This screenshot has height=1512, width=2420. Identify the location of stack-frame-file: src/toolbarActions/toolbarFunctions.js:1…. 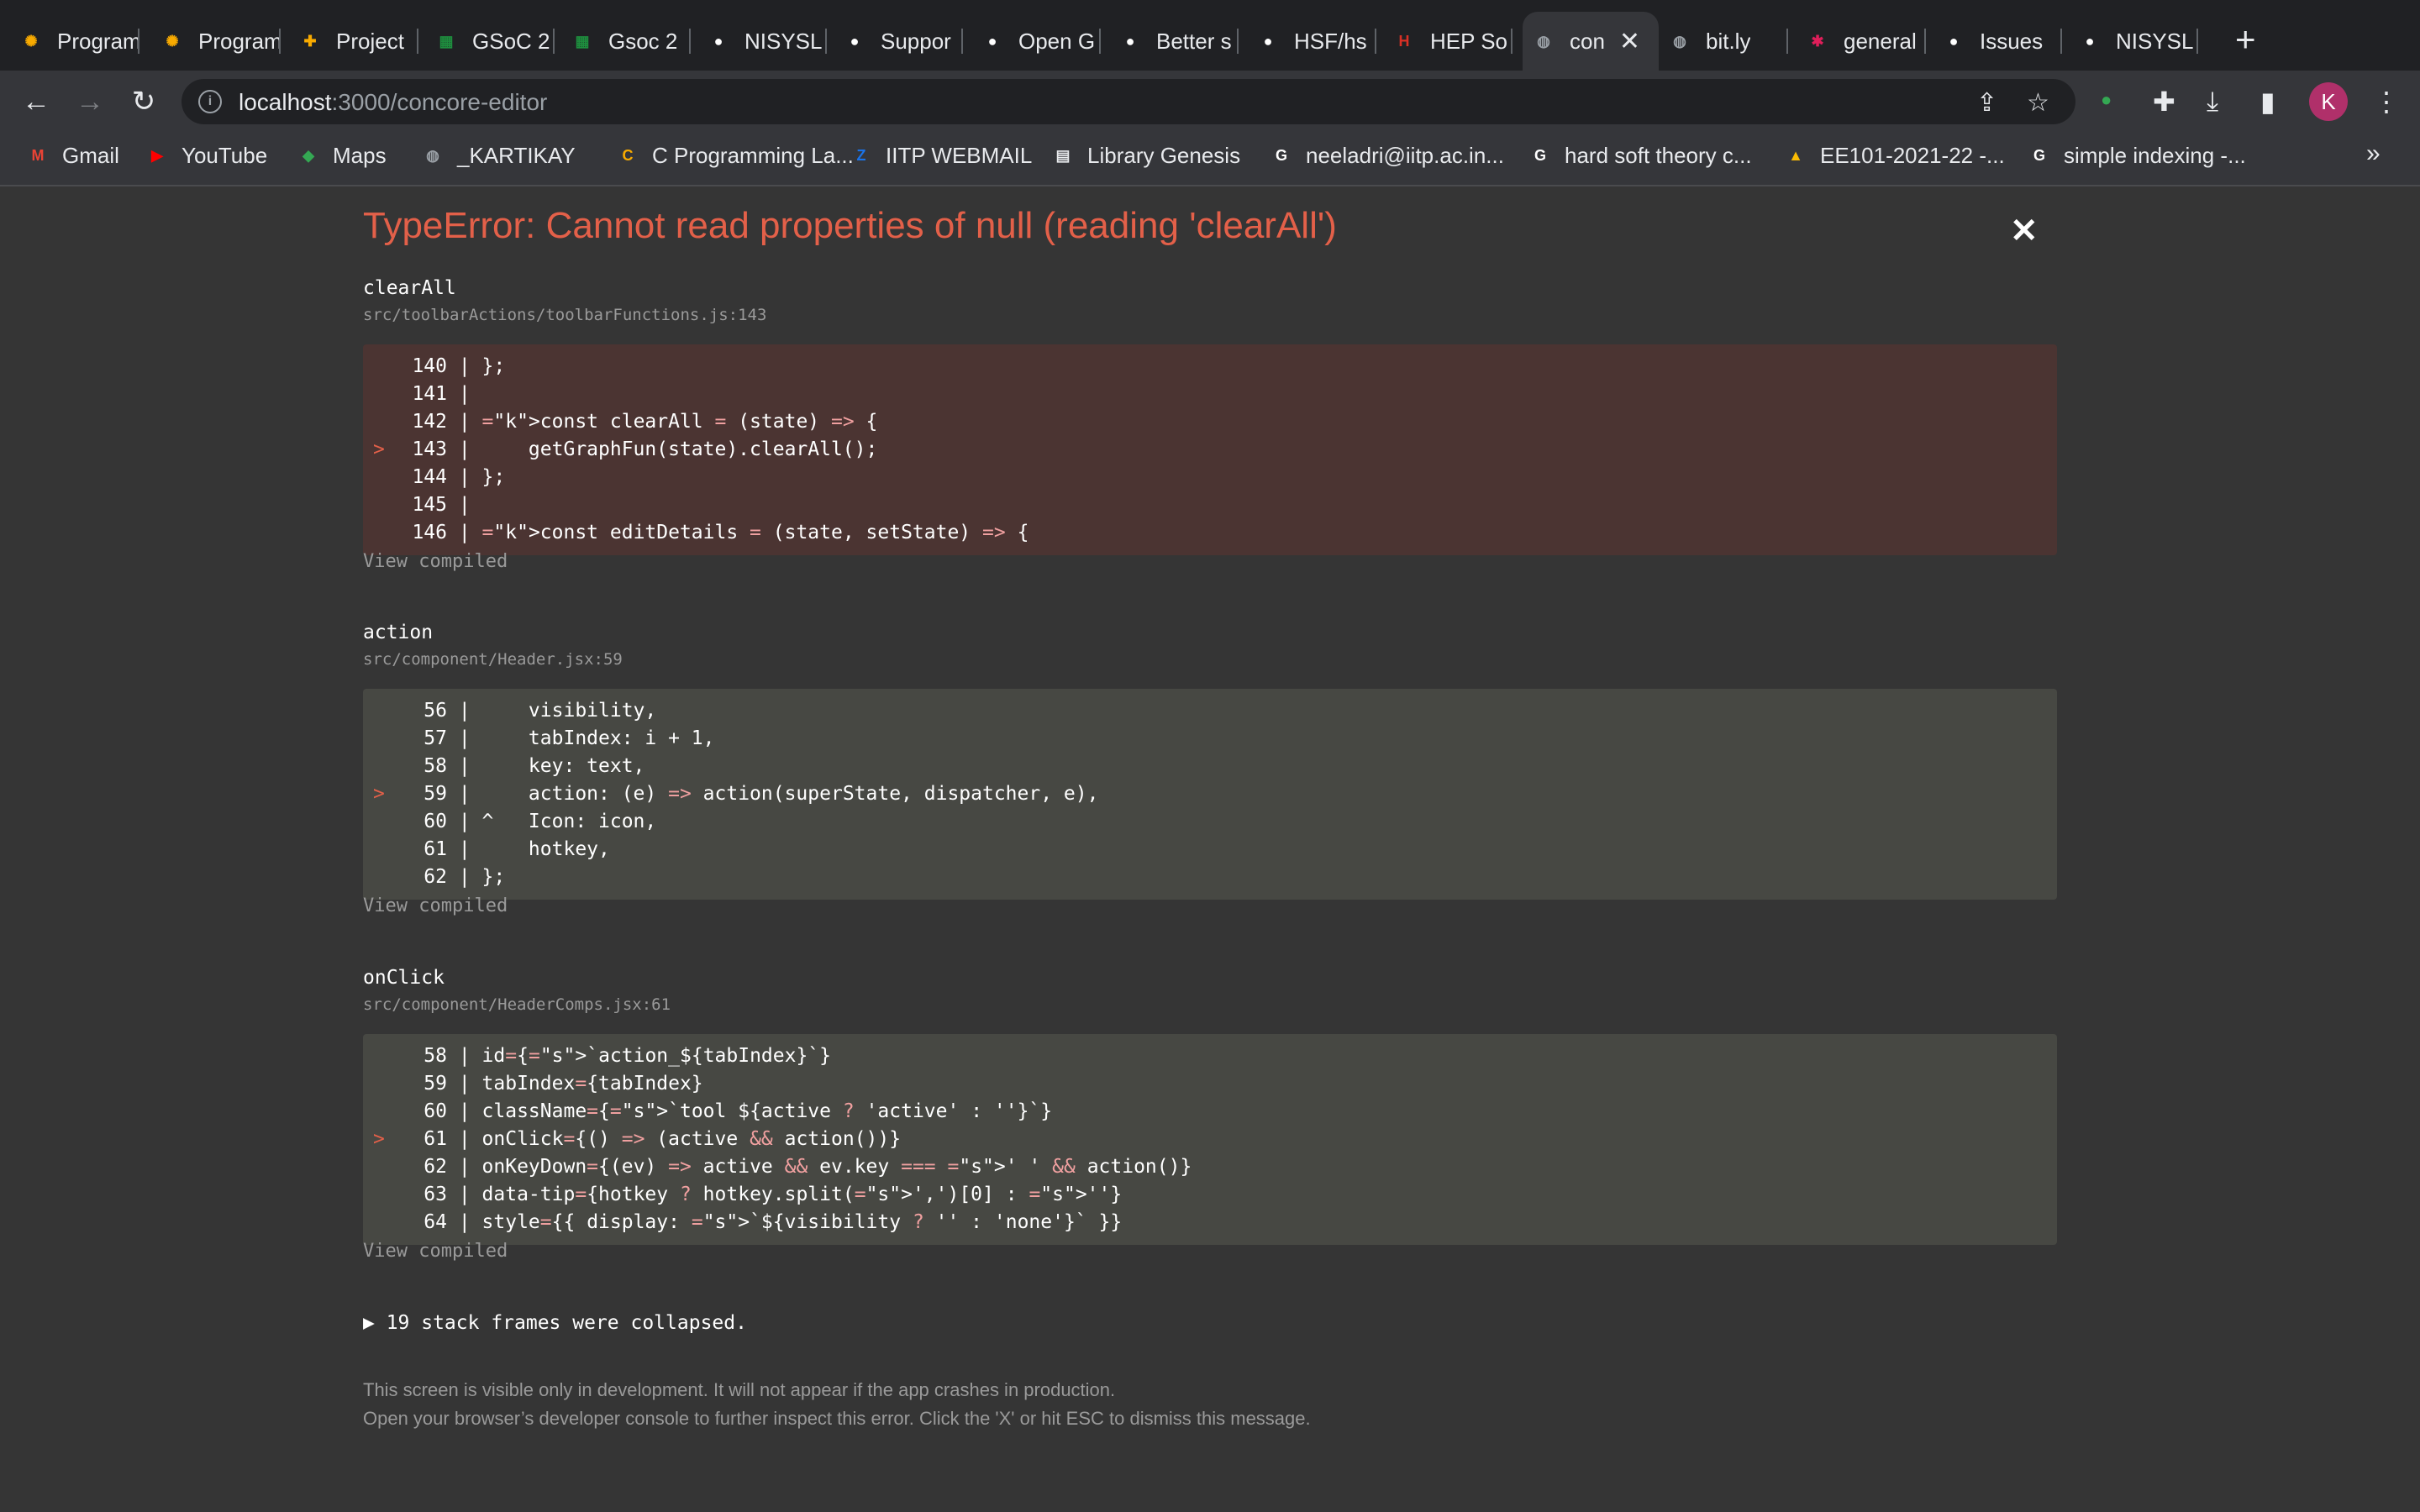
(564, 315).